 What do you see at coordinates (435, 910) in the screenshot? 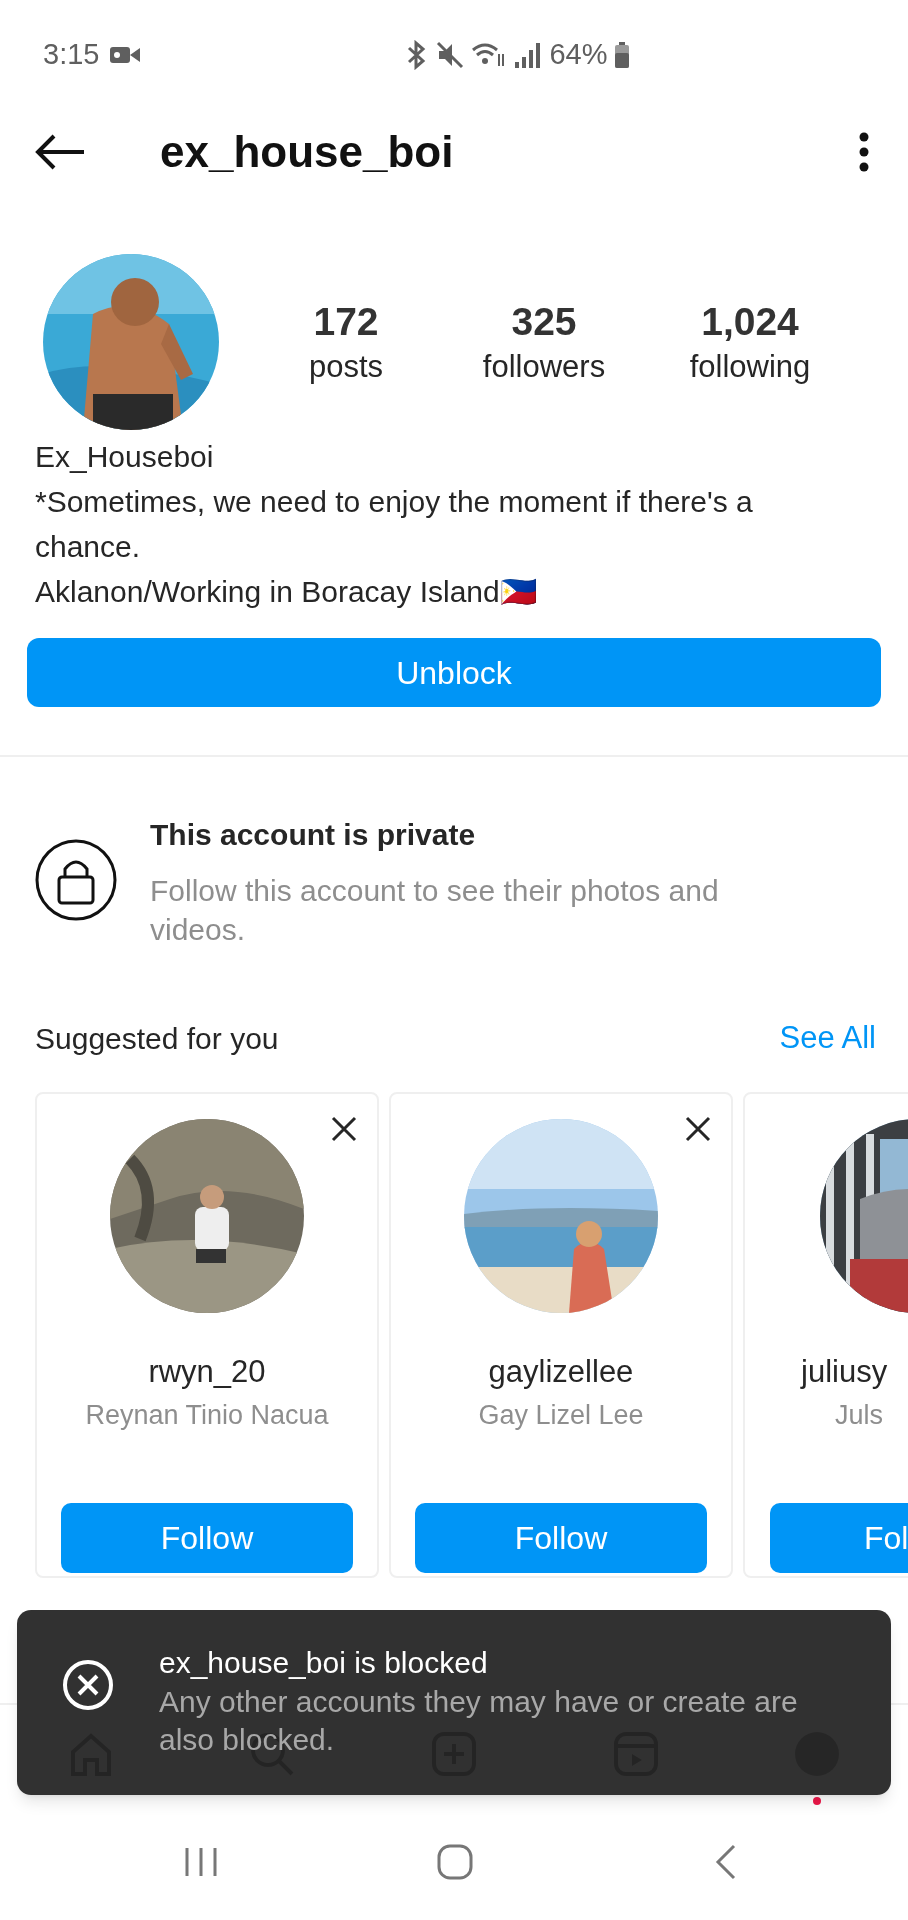
I see `private-message: Follow this account to see their photos and videos.` at bounding box center [435, 910].